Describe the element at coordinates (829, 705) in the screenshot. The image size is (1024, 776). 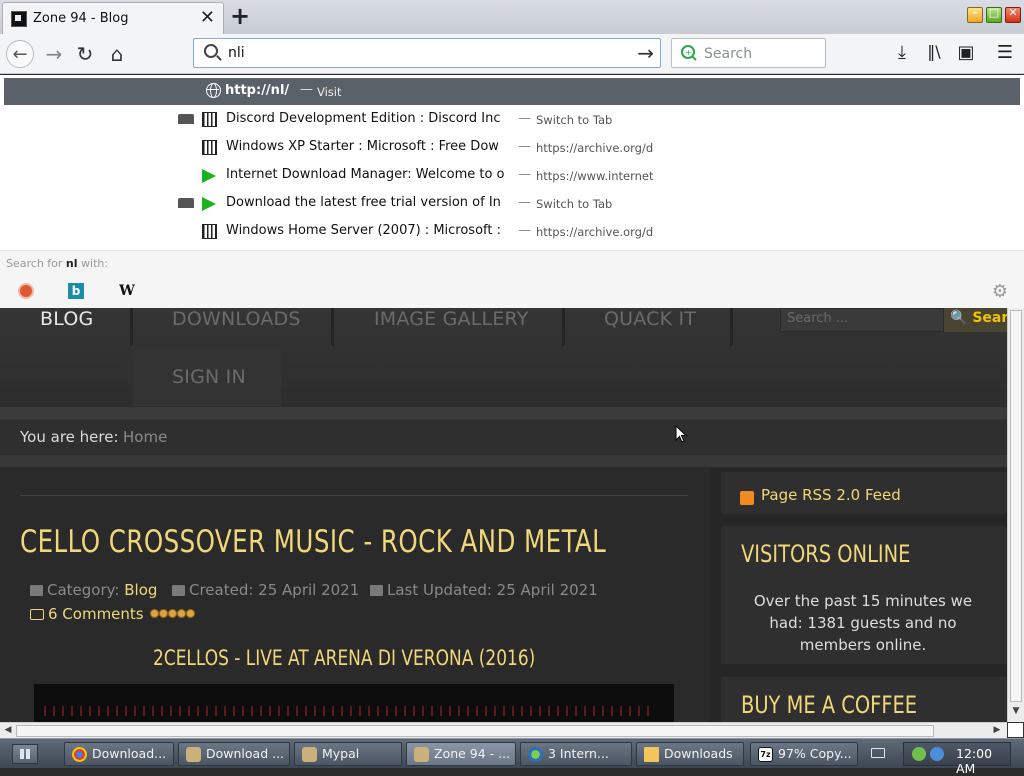
I see `coffee-title: BUY ME A COFFEE` at that location.